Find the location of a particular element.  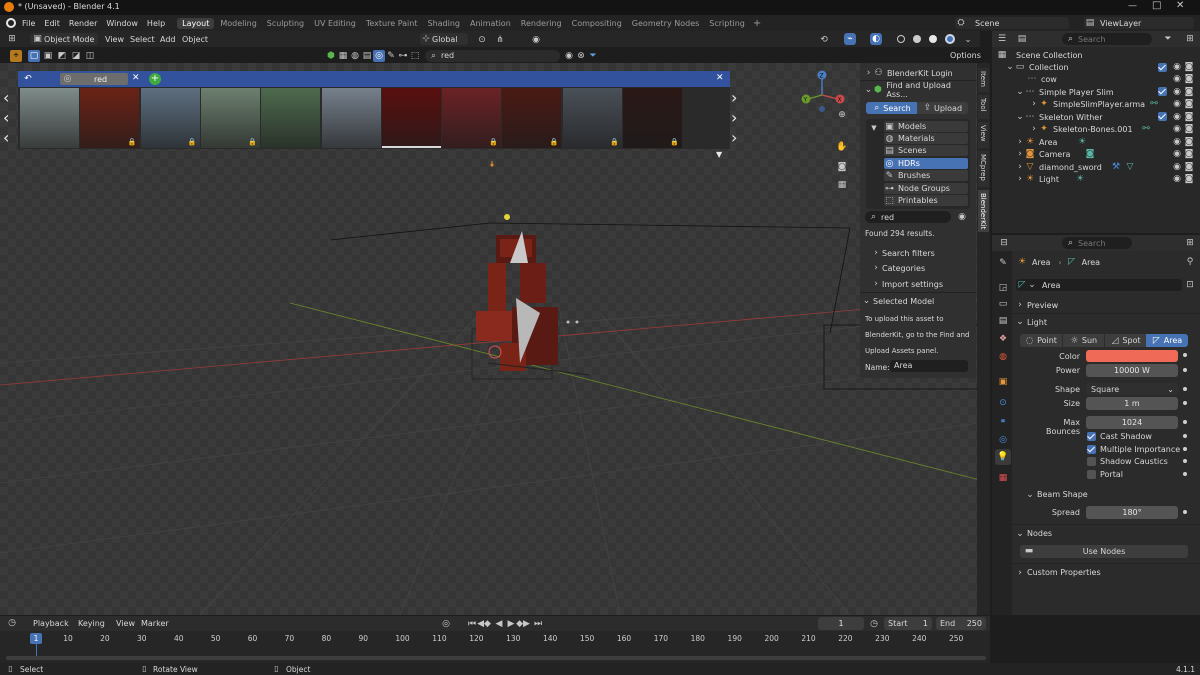

multiple-importance-checkbox: Multiple Importance is located at coordinates (1133, 449).